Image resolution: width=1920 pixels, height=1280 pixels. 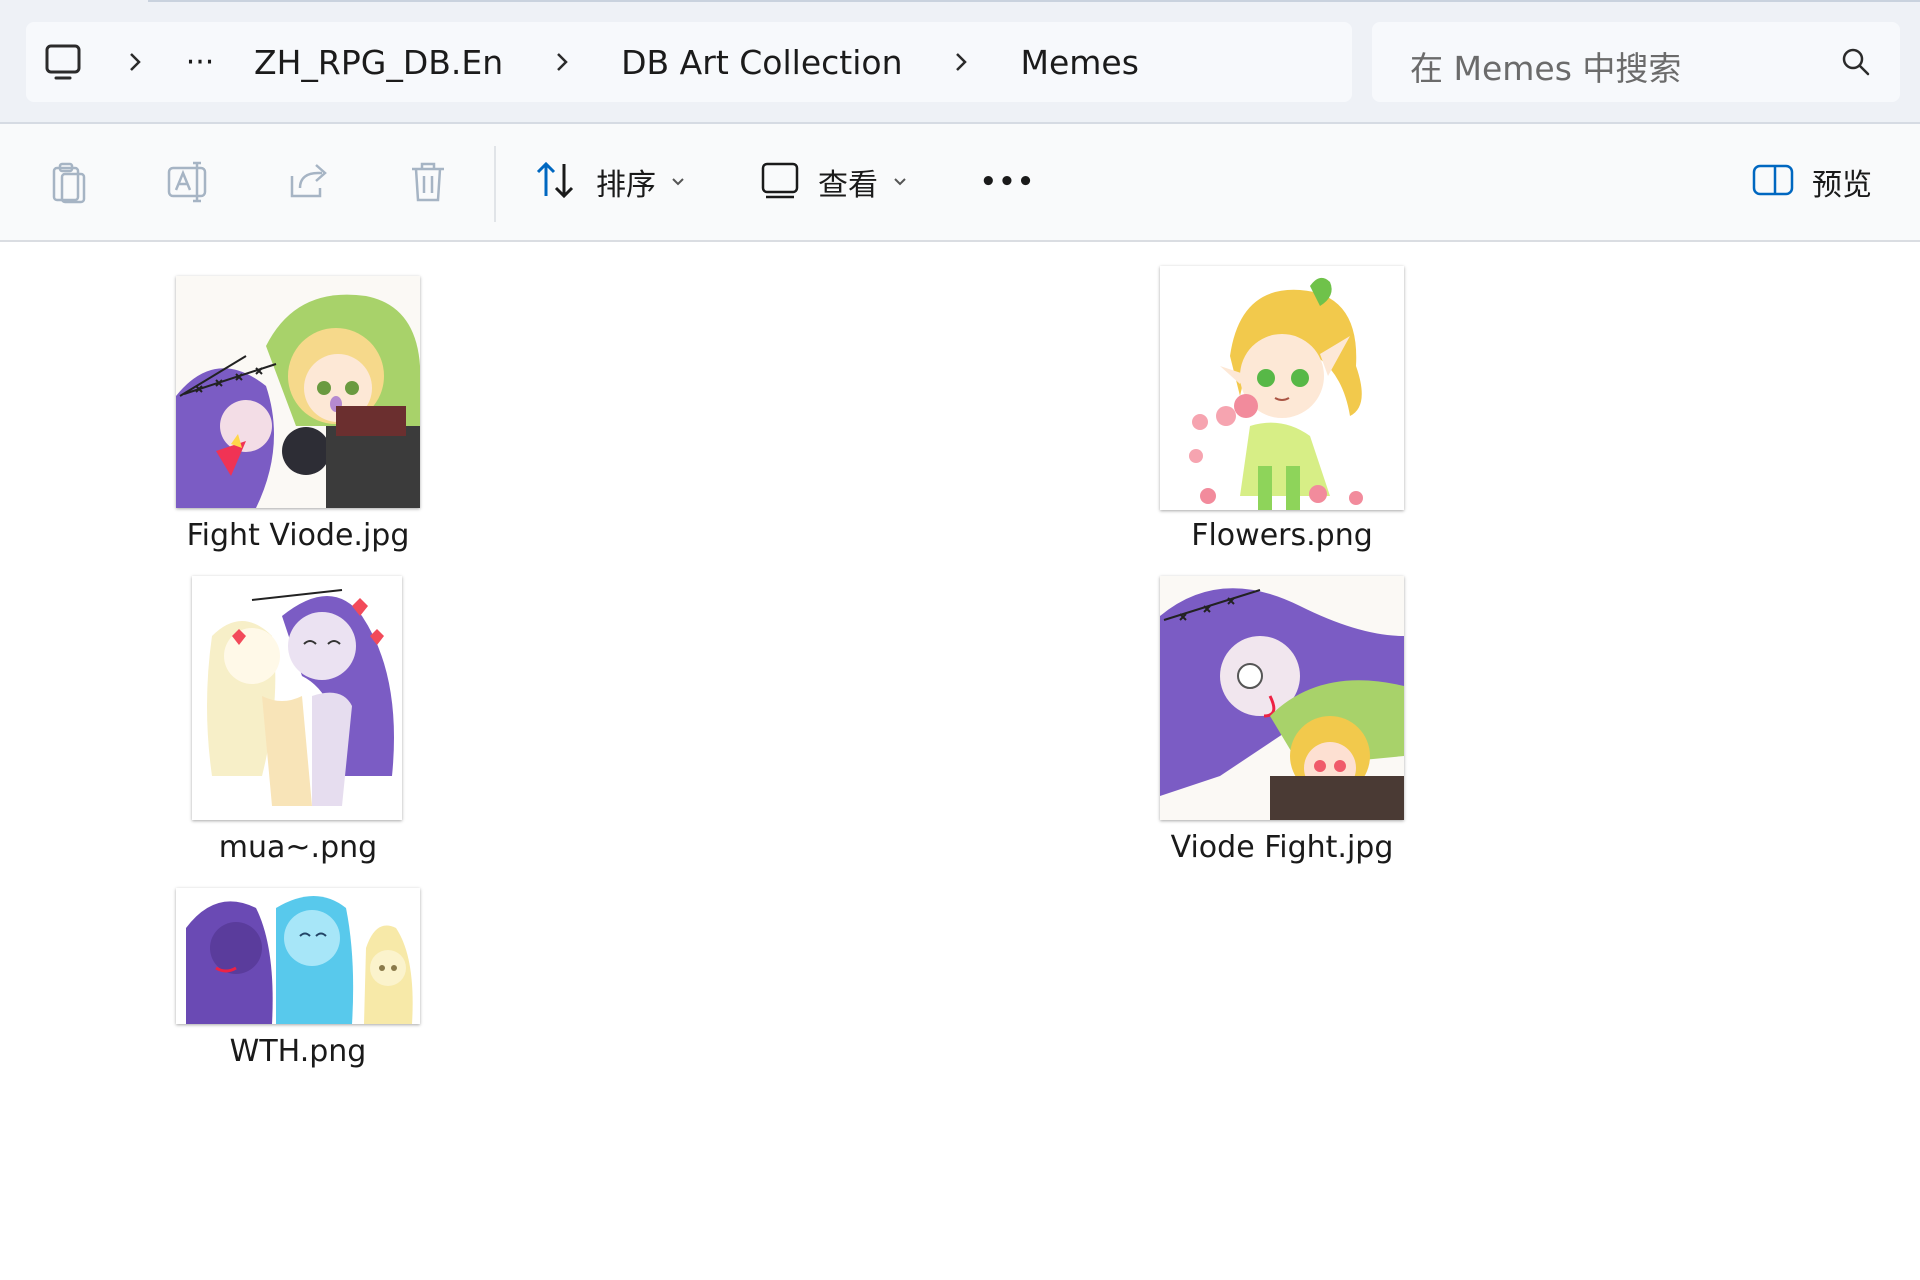 I want to click on file-name: Fight Viode.jpg, so click(x=298, y=535).